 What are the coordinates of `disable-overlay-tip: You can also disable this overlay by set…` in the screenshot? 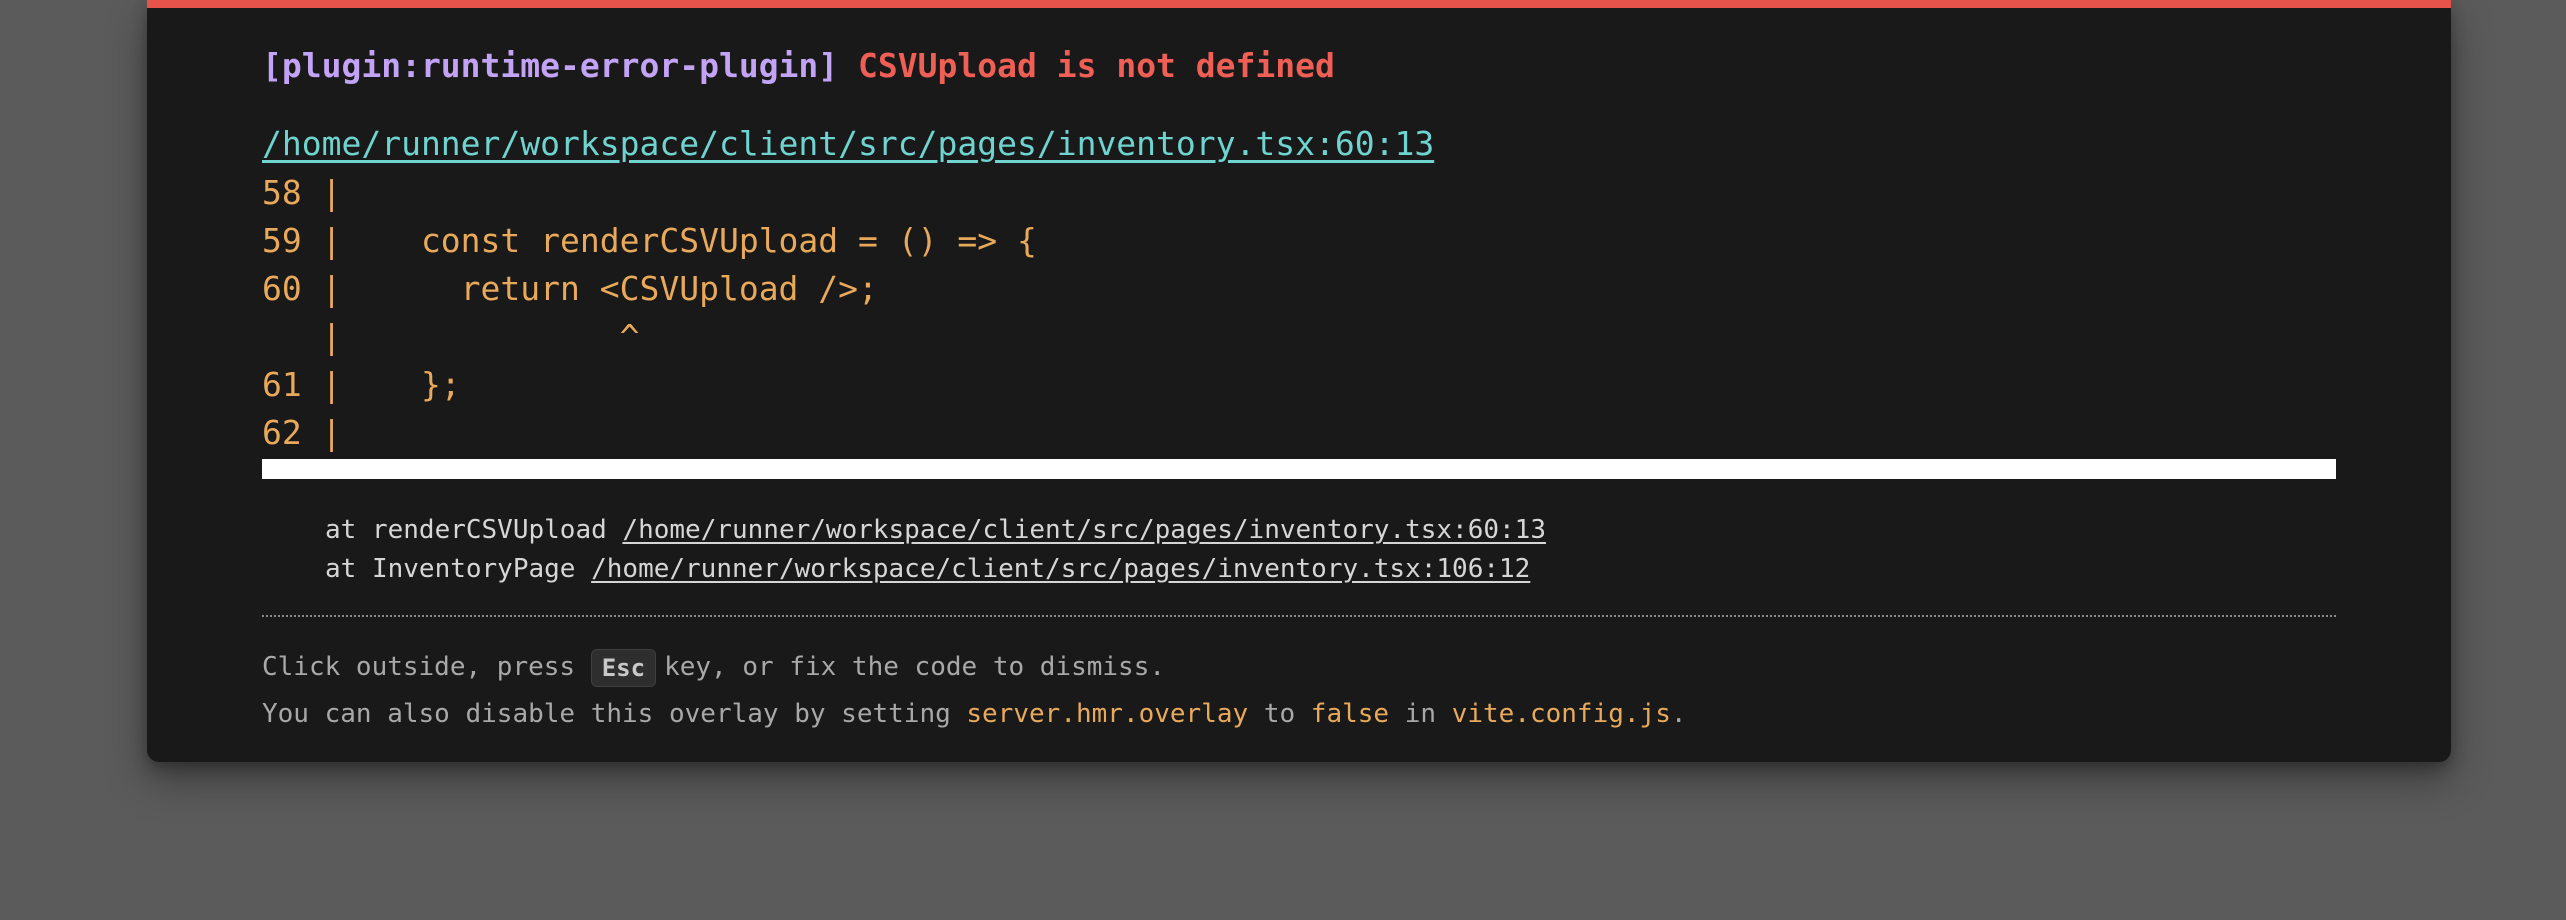 It's located at (974, 714).